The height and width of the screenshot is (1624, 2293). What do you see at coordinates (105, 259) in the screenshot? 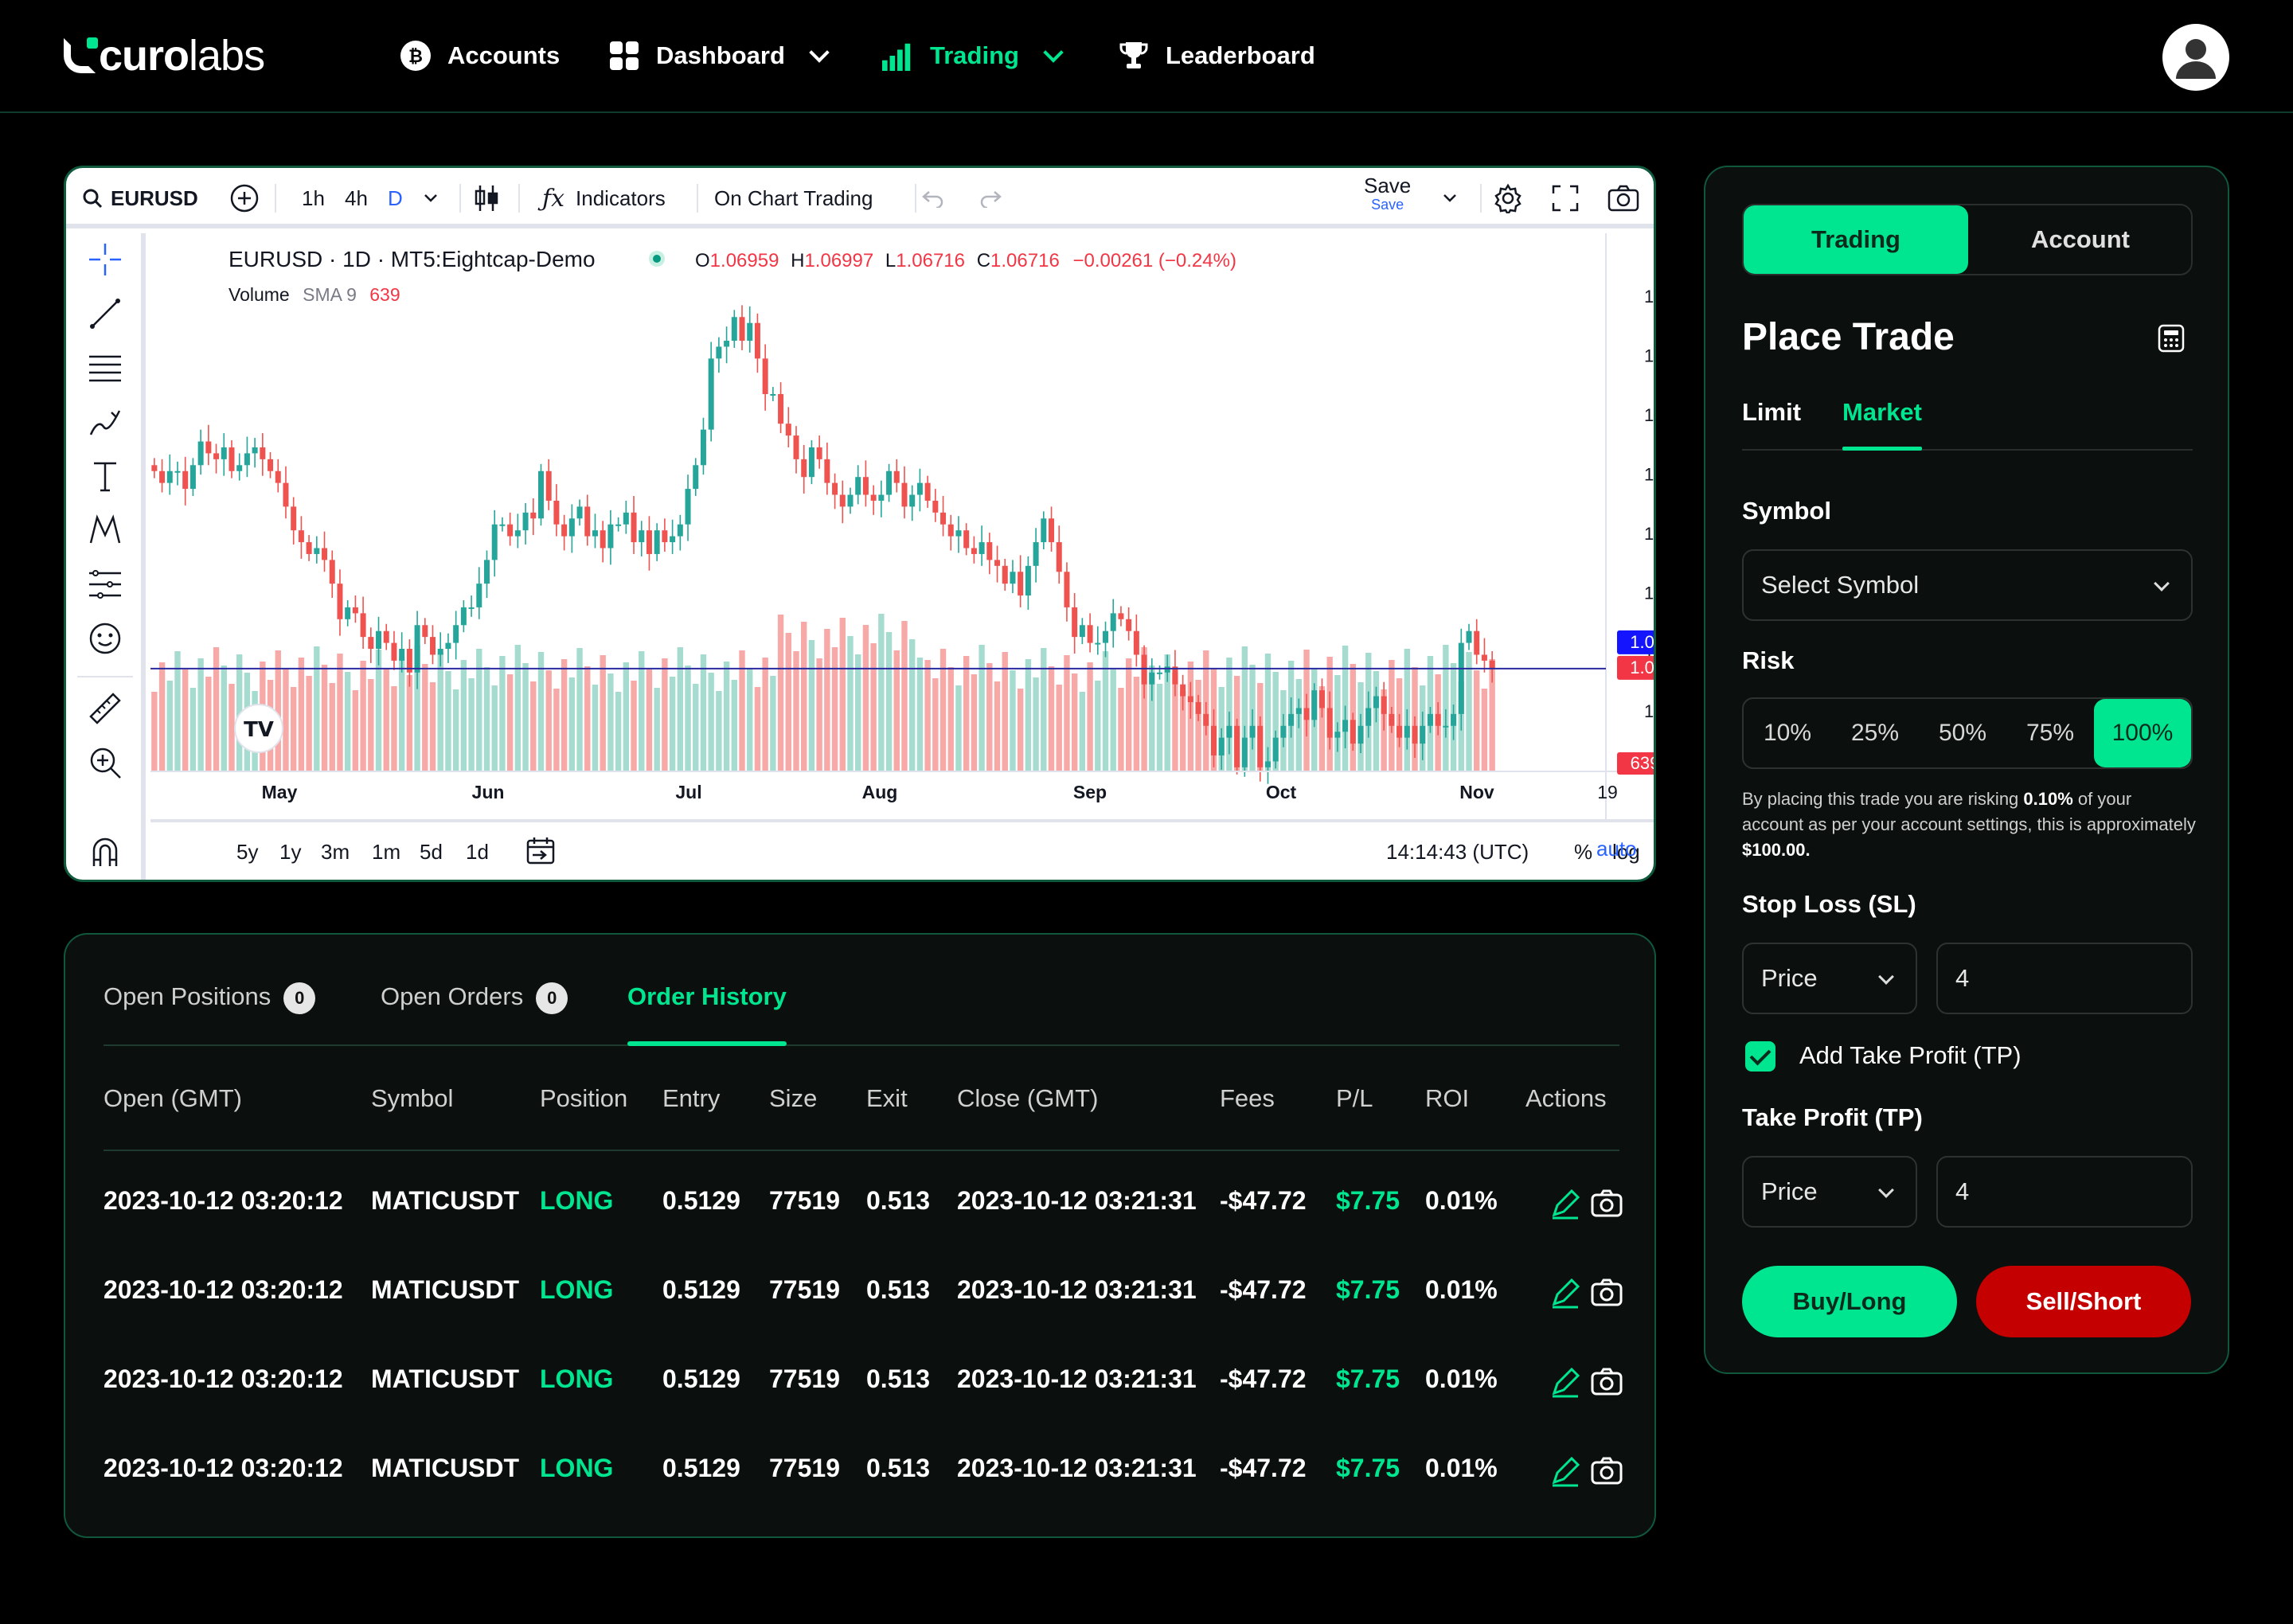
I see `crosshair-tool` at bounding box center [105, 259].